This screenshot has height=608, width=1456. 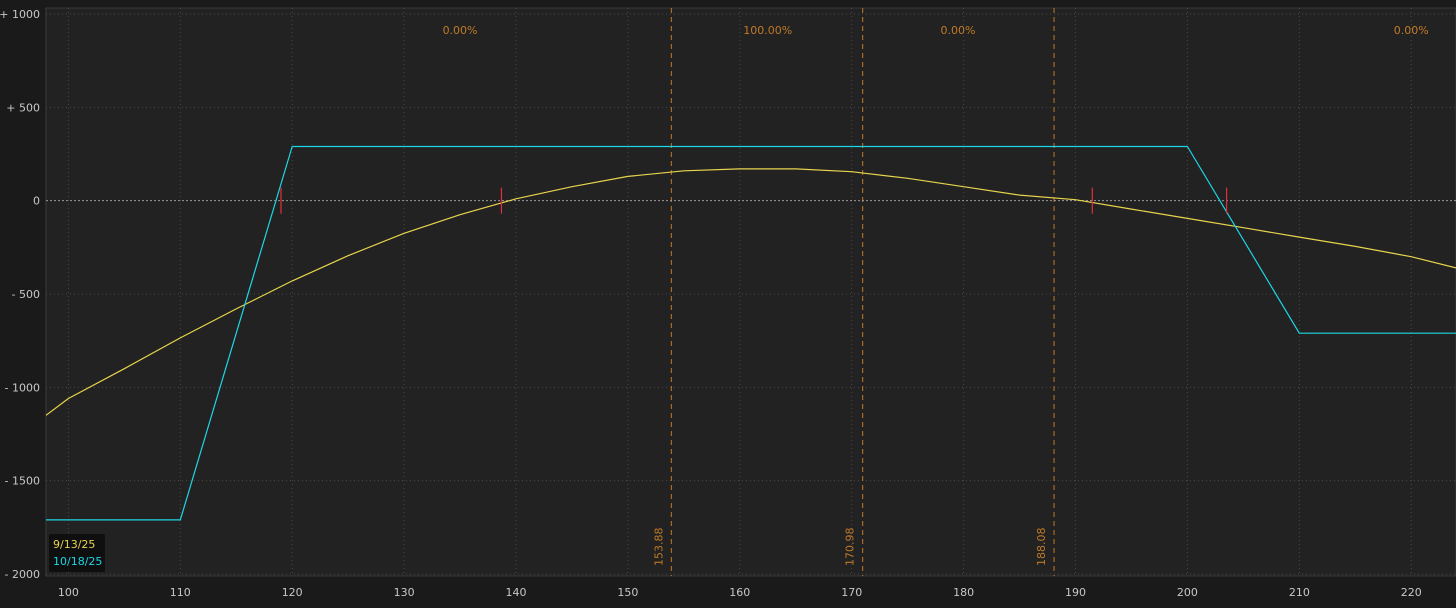 What do you see at coordinates (963, 592) in the screenshot?
I see `x-tick-label: 180` at bounding box center [963, 592].